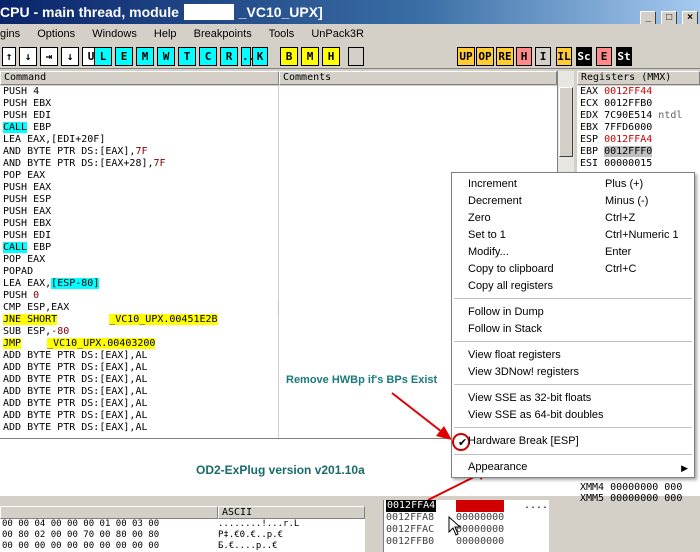  I want to click on stack-address: 0012FFAC, so click(410, 529).